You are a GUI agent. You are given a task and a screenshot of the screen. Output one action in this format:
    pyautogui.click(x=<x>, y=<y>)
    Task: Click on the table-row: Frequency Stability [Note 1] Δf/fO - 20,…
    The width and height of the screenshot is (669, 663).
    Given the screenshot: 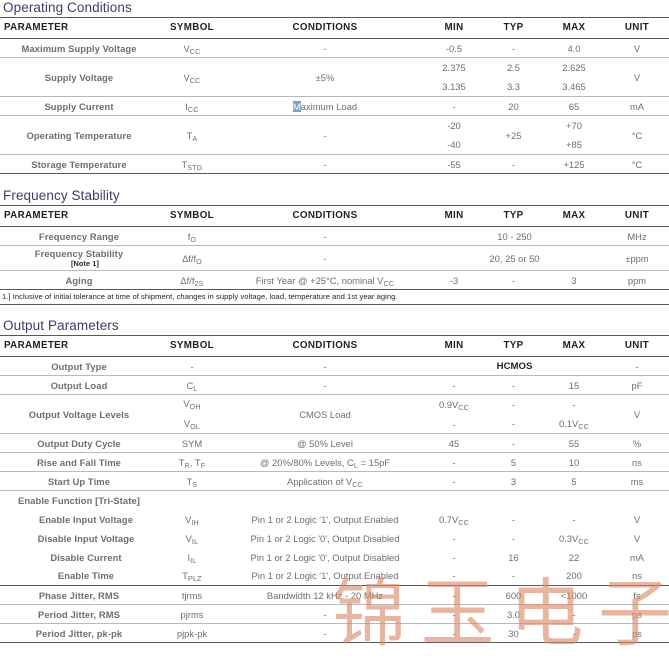 What is the action you would take?
    pyautogui.click(x=334, y=258)
    